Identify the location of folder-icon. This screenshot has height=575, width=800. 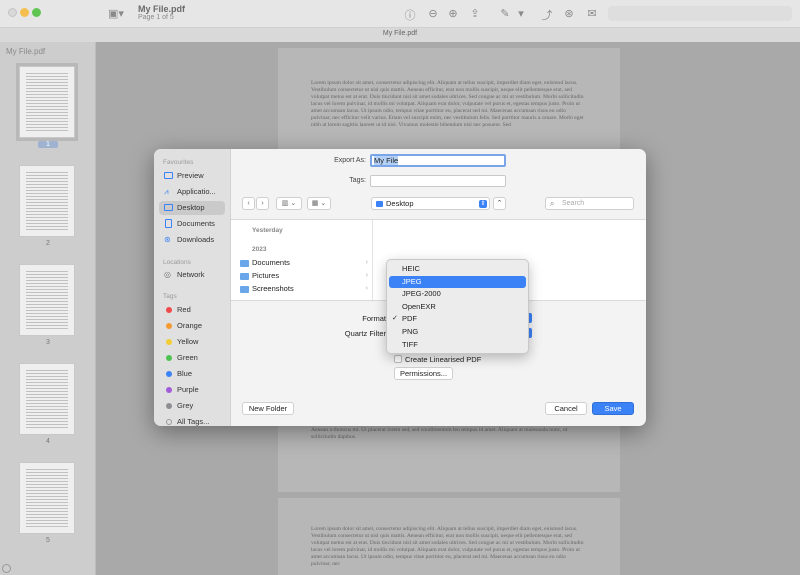
(244, 276).